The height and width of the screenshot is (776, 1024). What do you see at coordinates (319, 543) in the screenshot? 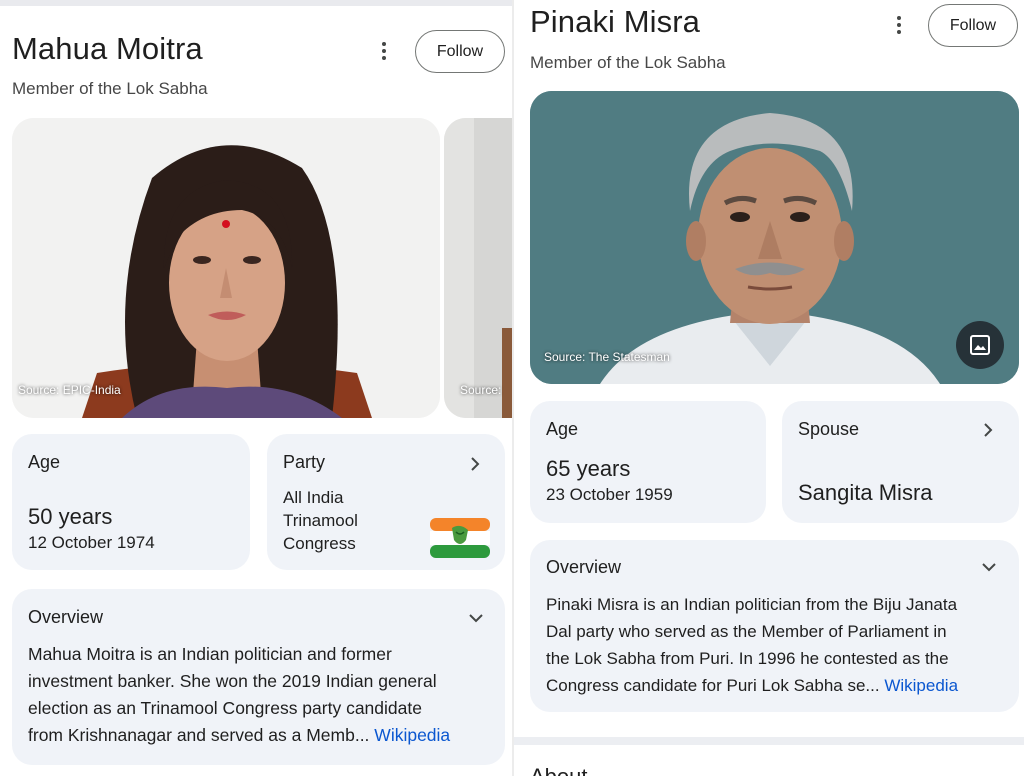
I see `party-name-line-3: Congress` at bounding box center [319, 543].